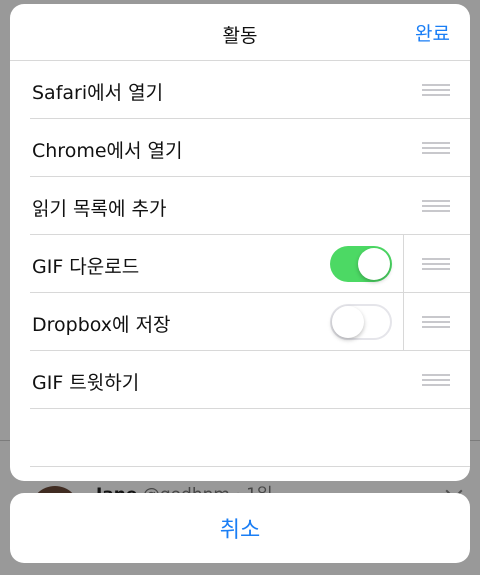 This screenshot has width=480, height=575. What do you see at coordinates (101, 325) in the screenshot?
I see `row-label: Dropbox에 저장` at bounding box center [101, 325].